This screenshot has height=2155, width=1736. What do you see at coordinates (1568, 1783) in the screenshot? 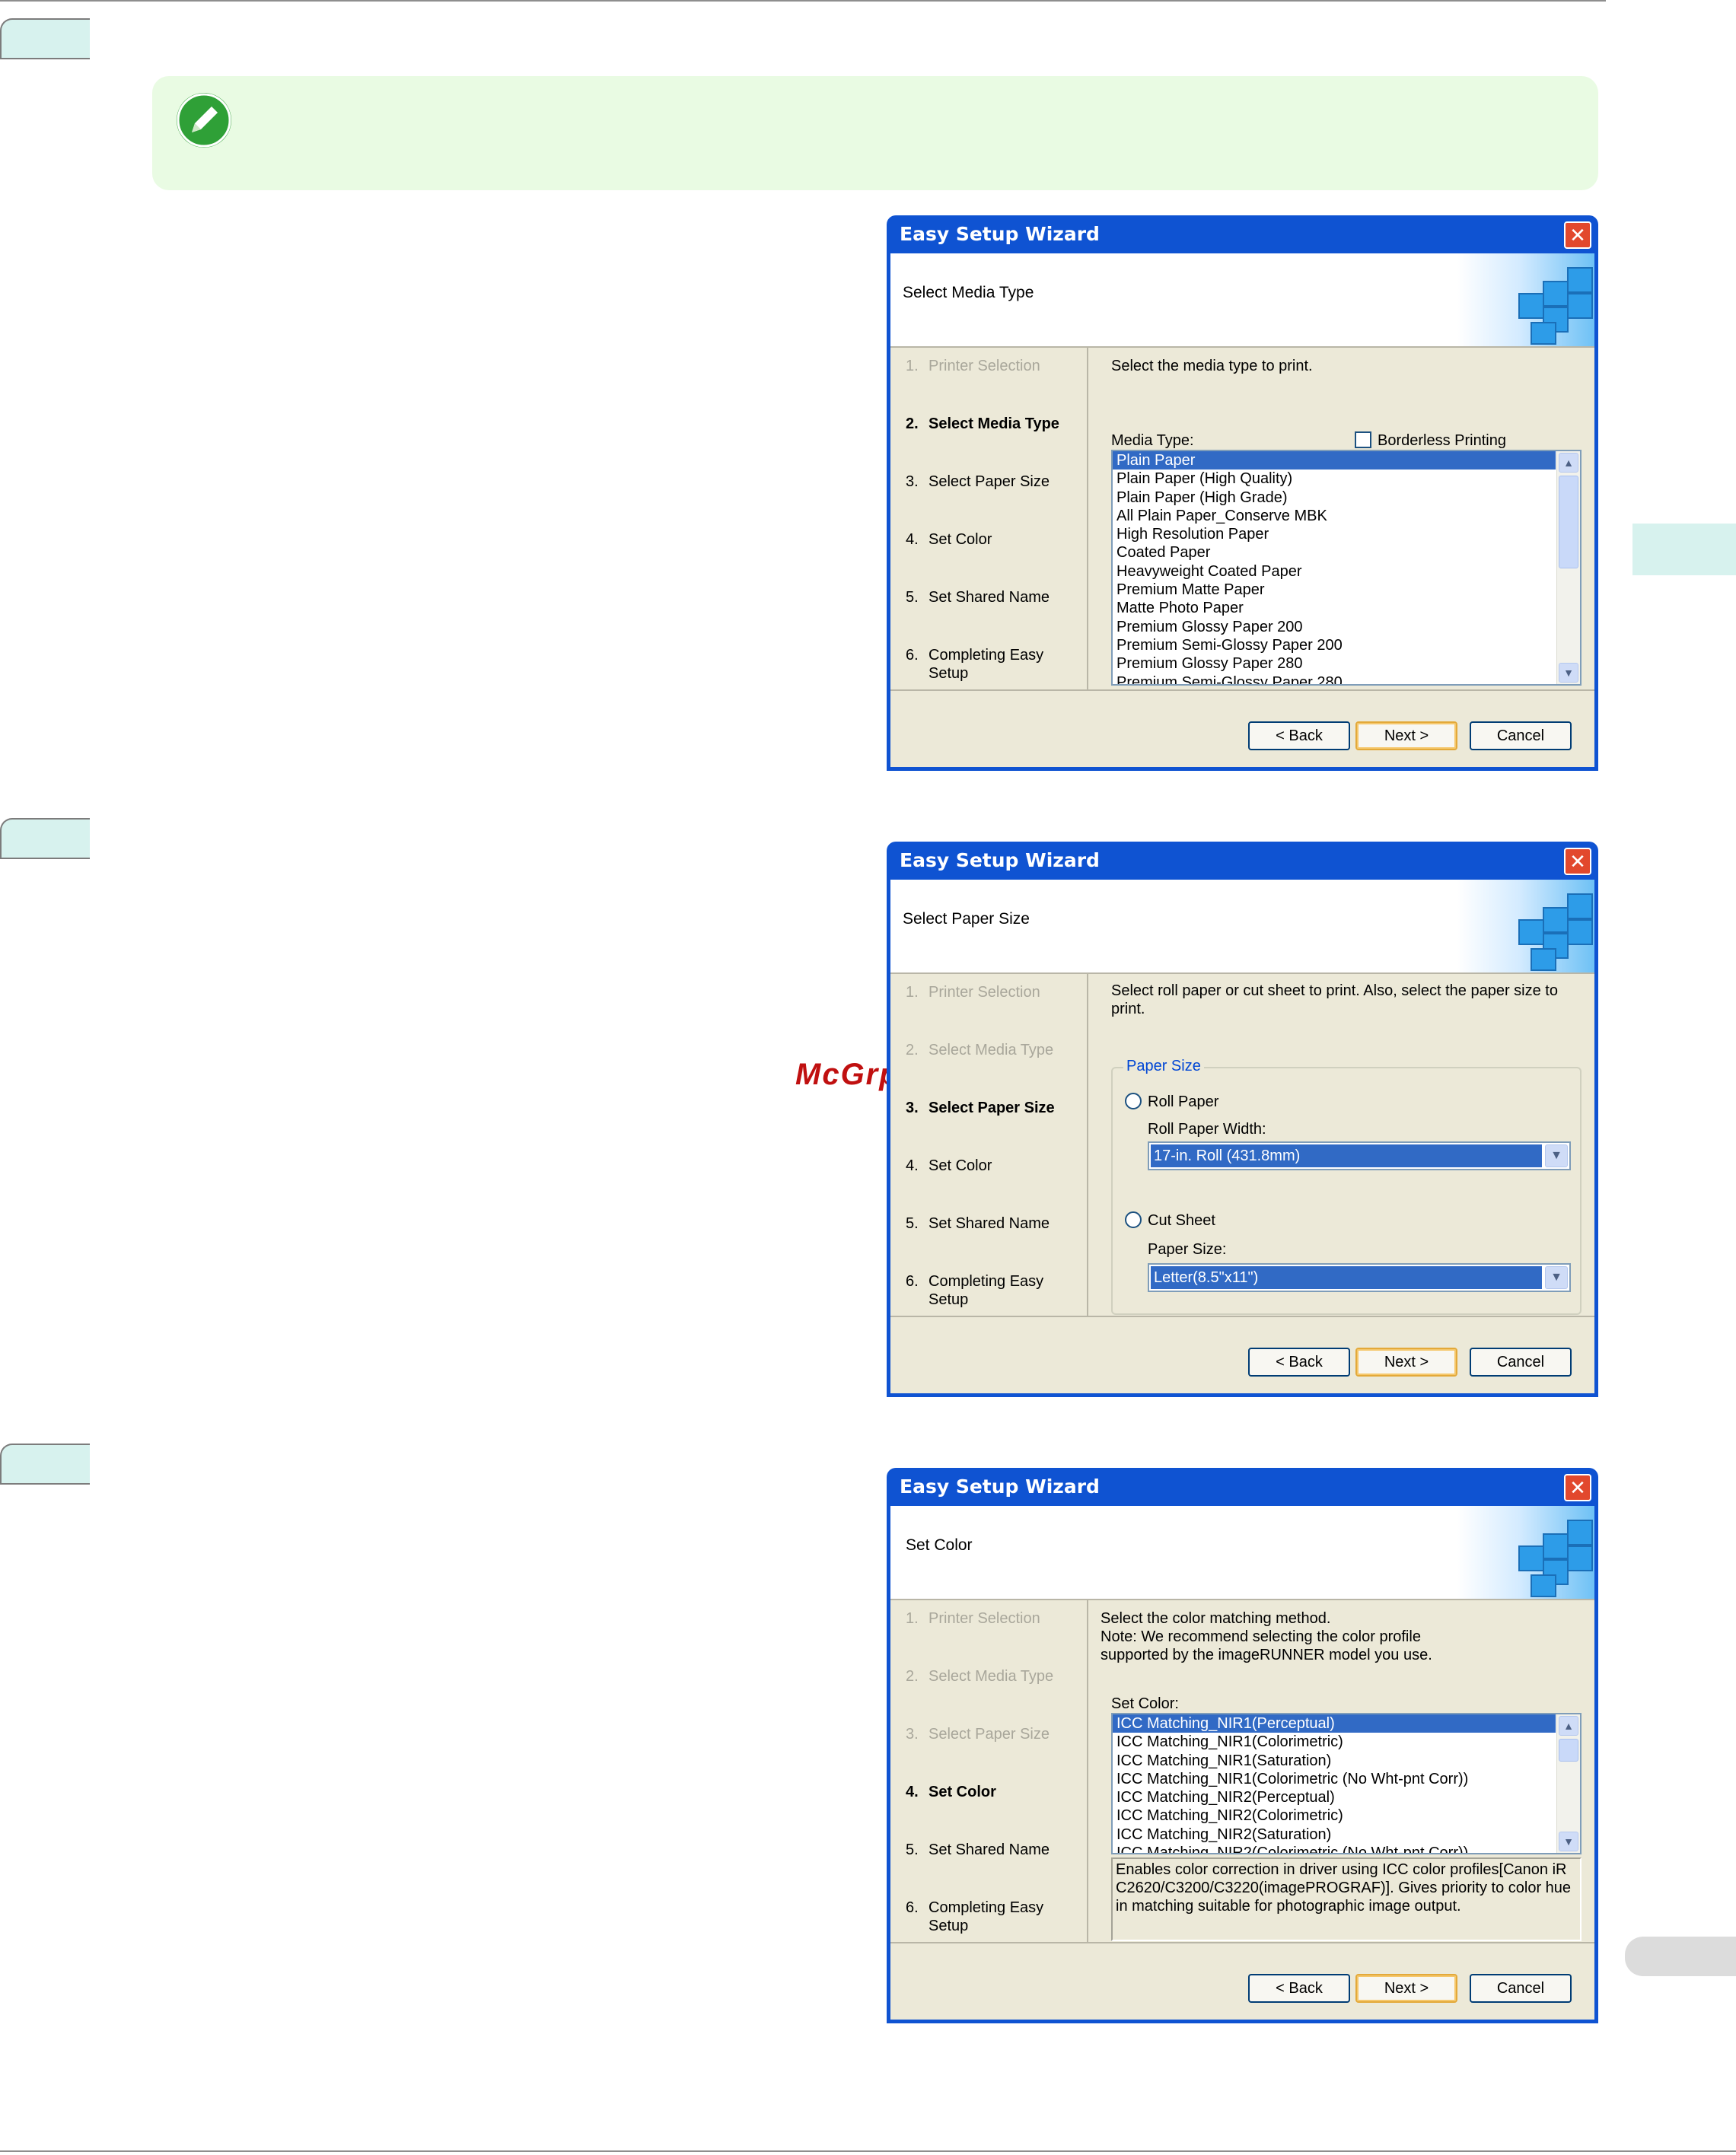
I see `color-list-scrollbar: ▲ ▼` at bounding box center [1568, 1783].